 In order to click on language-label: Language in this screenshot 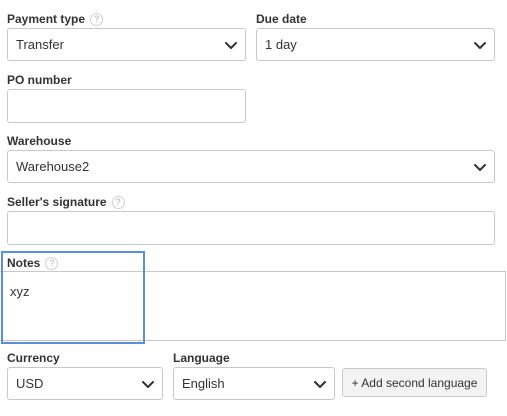, I will do `click(201, 358)`.